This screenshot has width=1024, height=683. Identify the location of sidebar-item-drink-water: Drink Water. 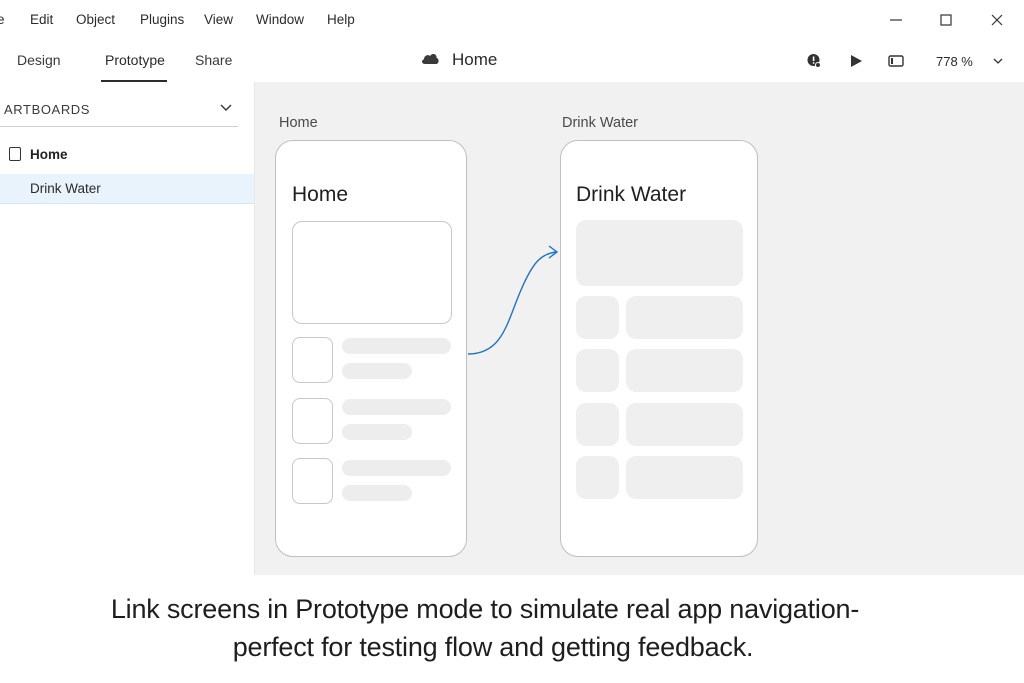
(127, 189).